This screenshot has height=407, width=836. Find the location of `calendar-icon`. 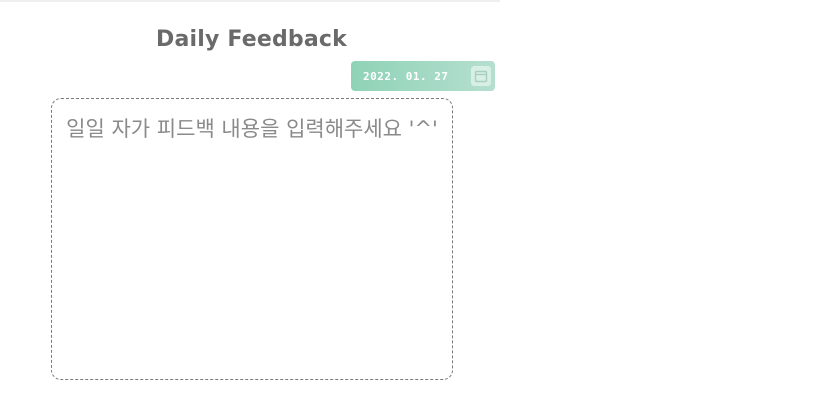

calendar-icon is located at coordinates (481, 76).